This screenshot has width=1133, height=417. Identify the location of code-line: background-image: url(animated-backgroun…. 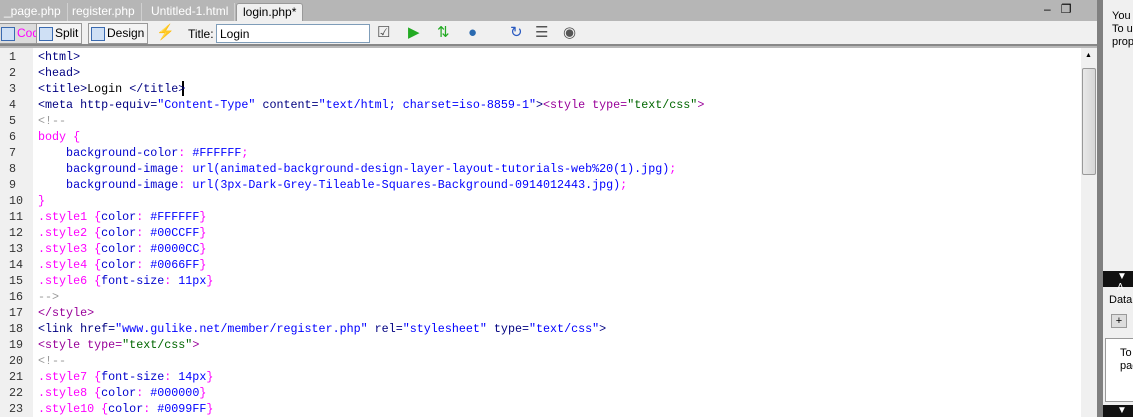
(357, 169).